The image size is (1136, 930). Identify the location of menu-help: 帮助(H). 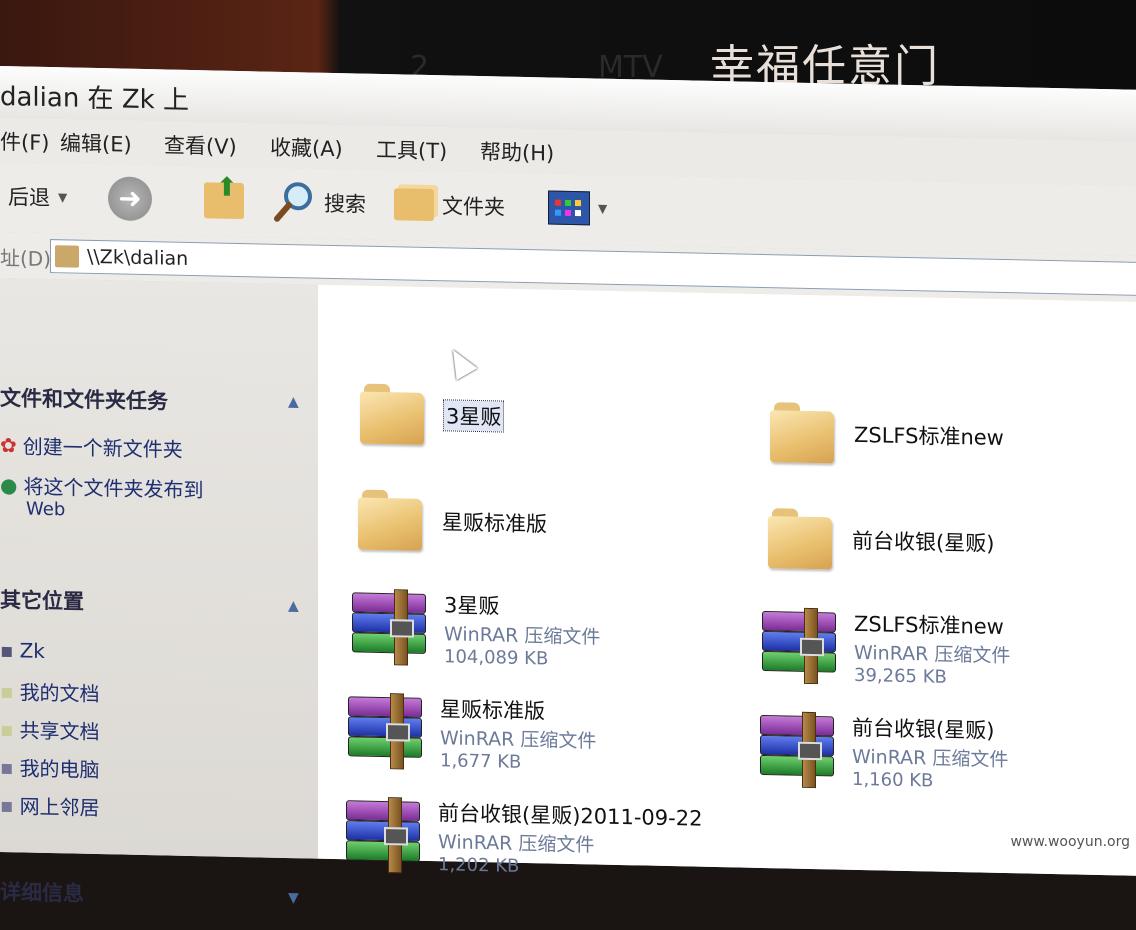
(517, 152).